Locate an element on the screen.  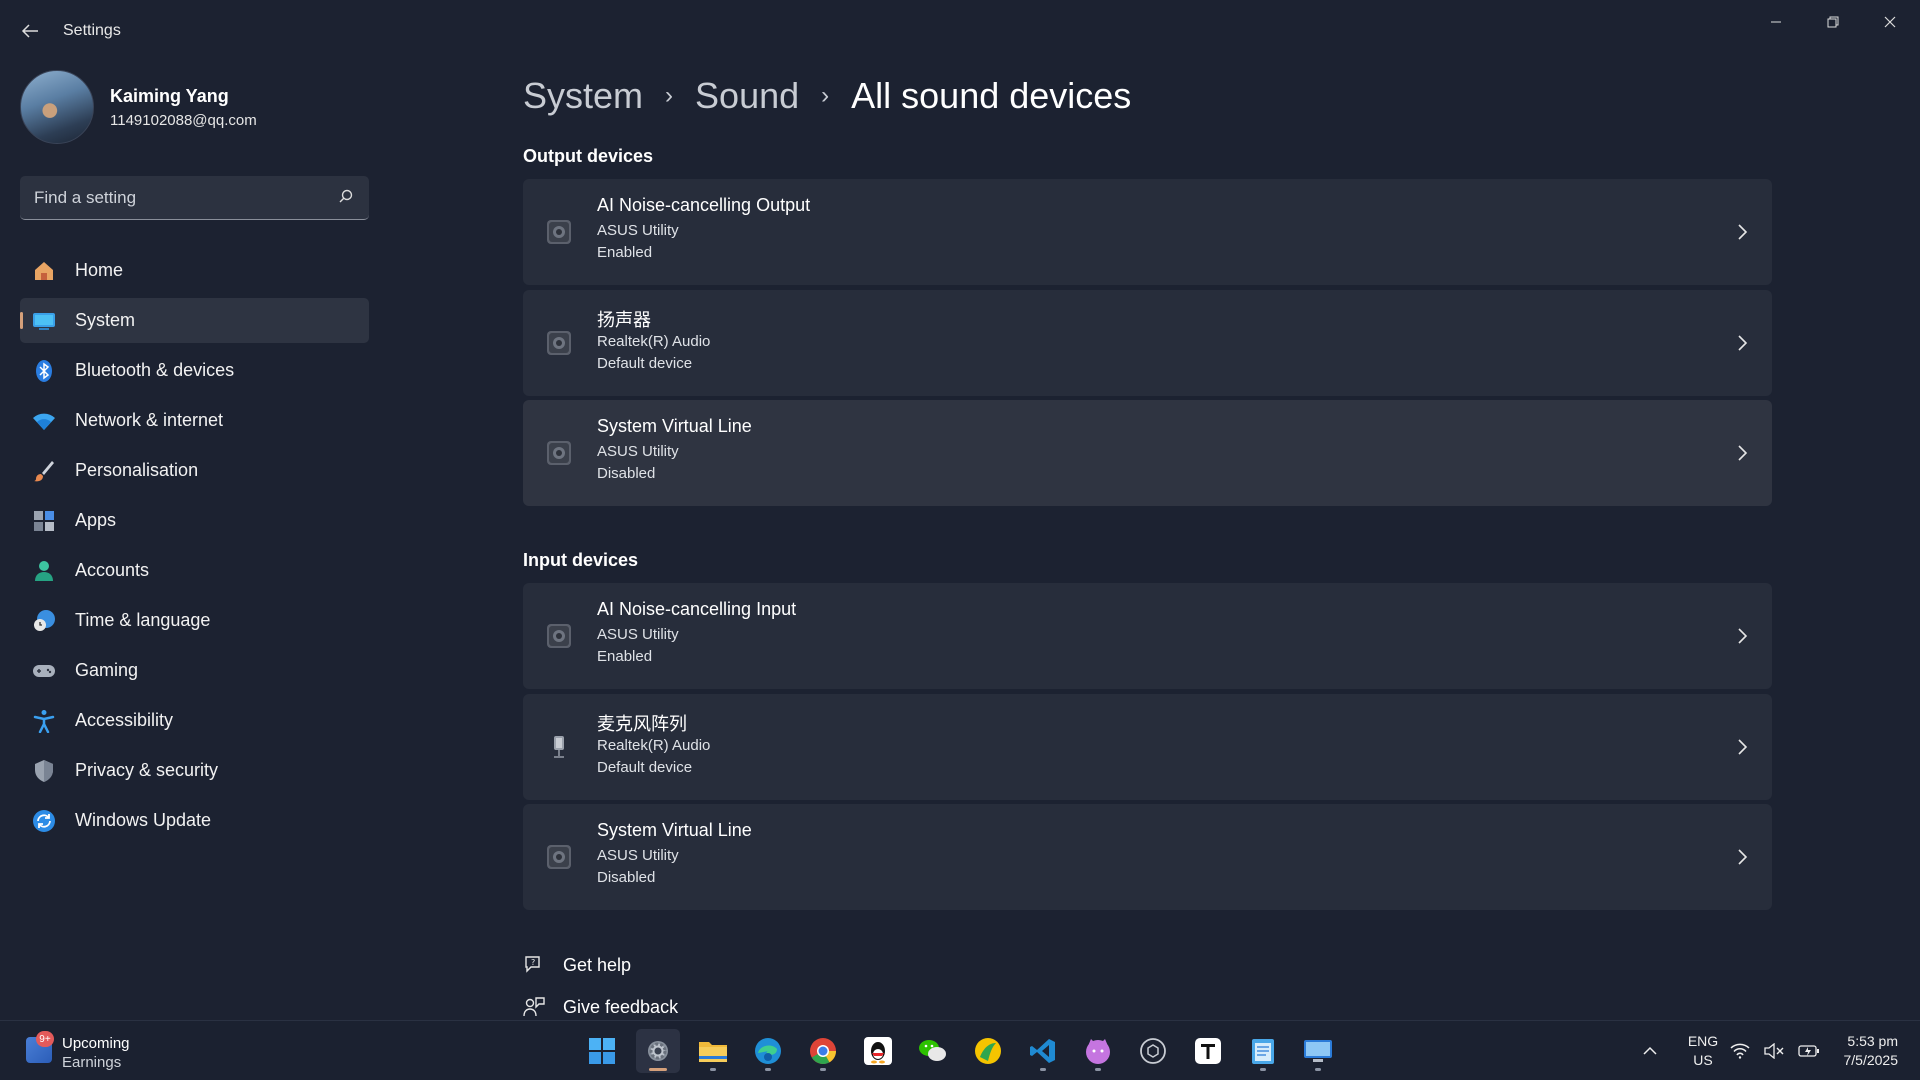
taskbar-settings is located at coordinates (658, 1051).